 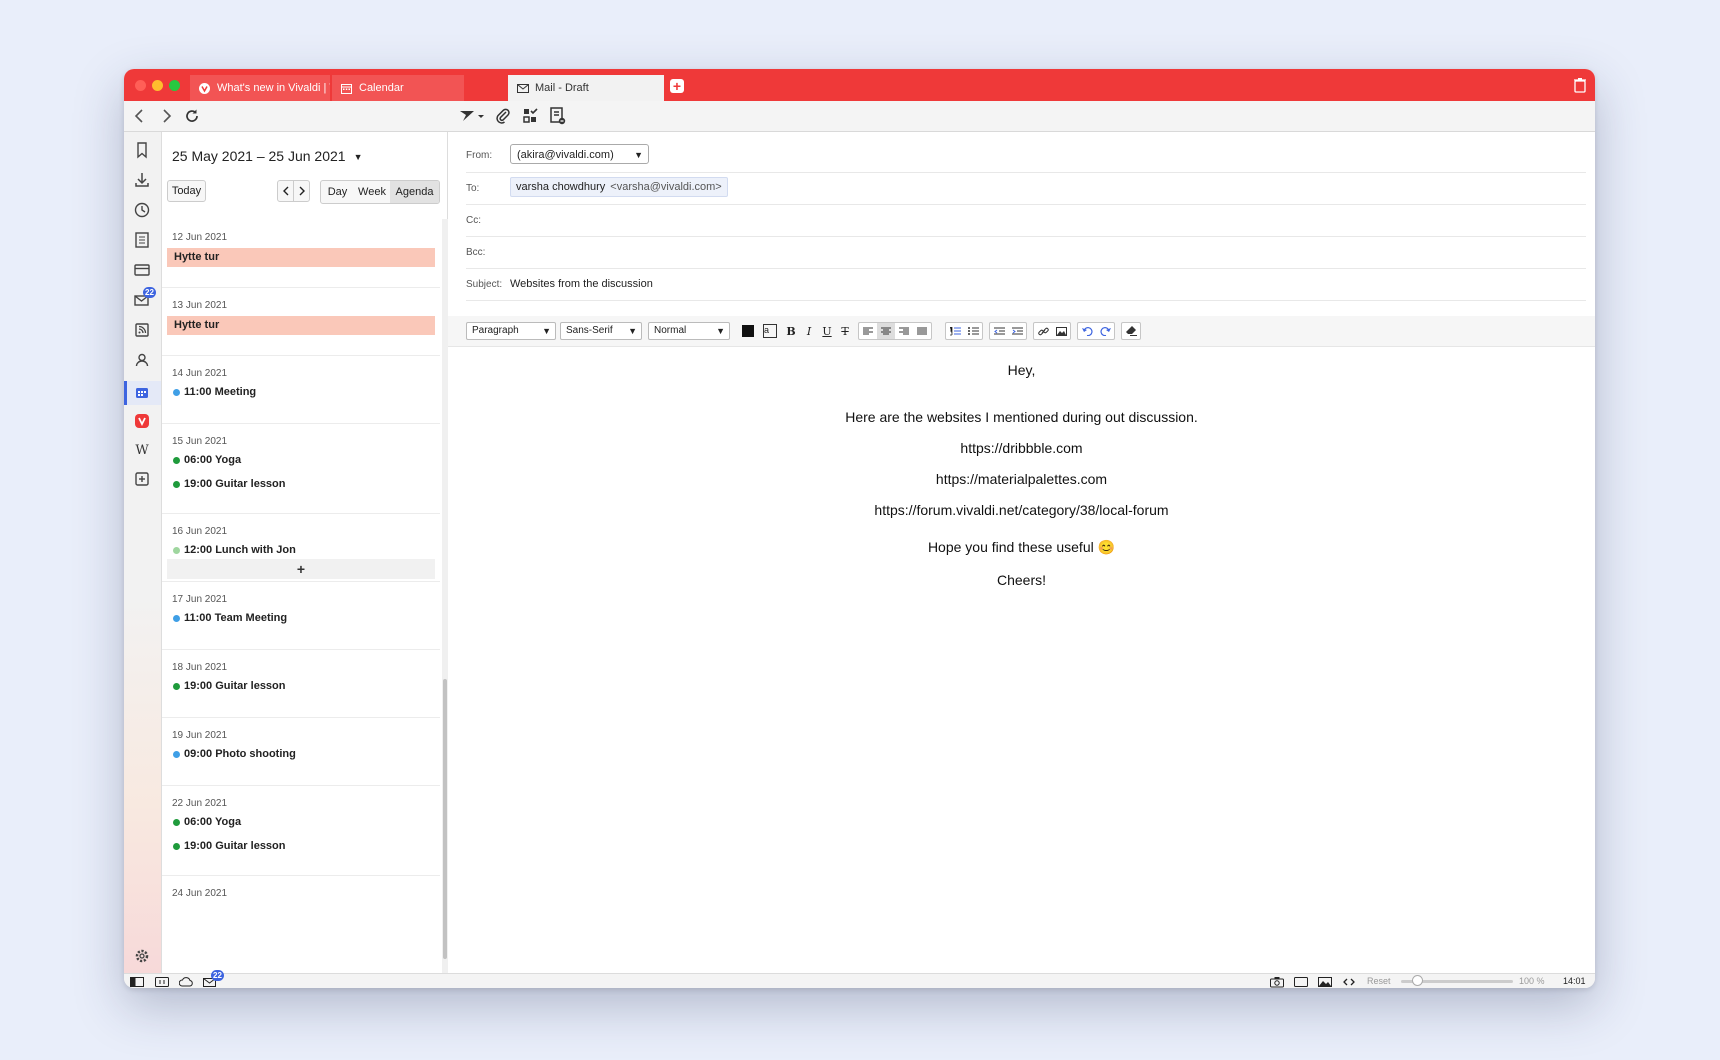 I want to click on cc-row: Cc:, so click(x=1026, y=220).